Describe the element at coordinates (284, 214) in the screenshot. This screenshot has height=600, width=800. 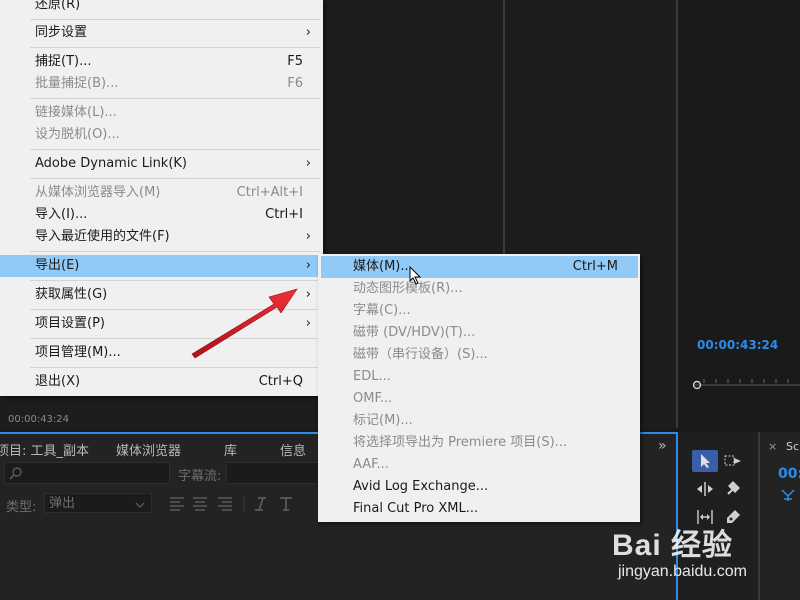
I see `menu-item-shortcut: Ctrl+I` at that location.